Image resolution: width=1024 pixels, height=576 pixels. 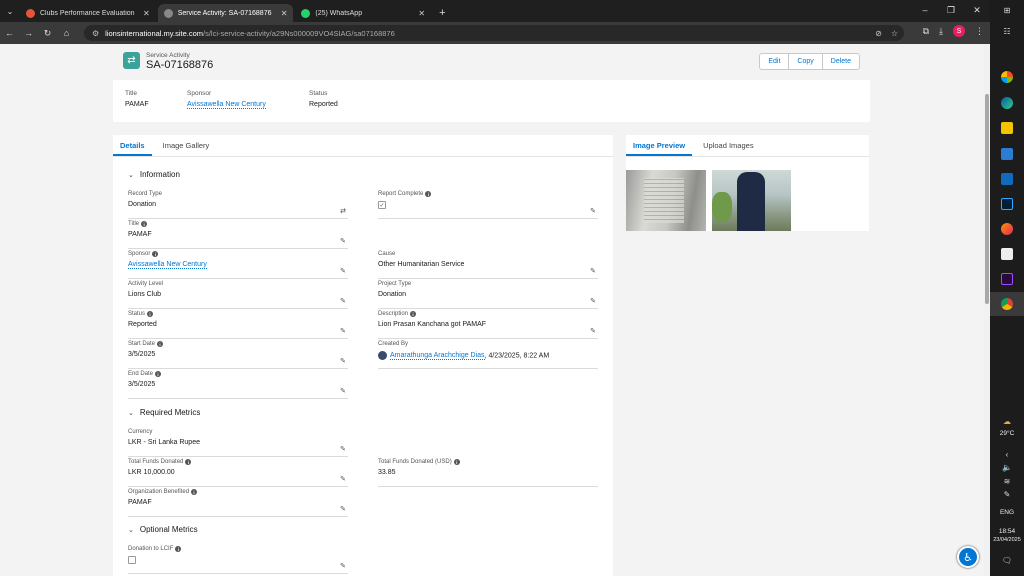 What do you see at coordinates (47, 33) in the screenshot?
I see `reload-icon: ↻` at bounding box center [47, 33].